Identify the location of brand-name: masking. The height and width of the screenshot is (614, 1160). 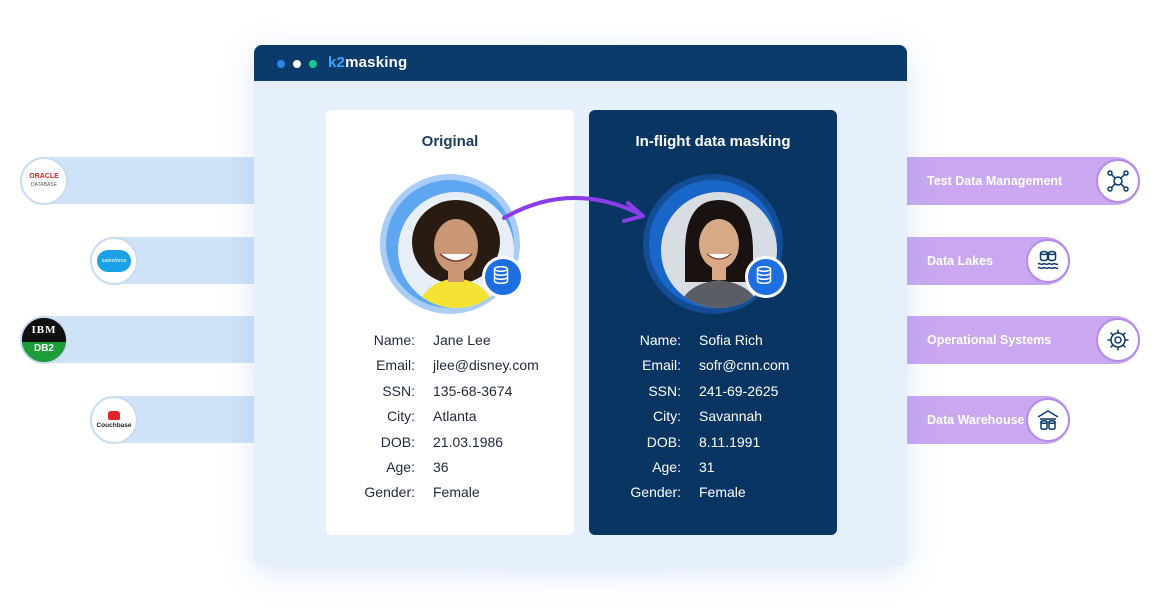
(376, 62).